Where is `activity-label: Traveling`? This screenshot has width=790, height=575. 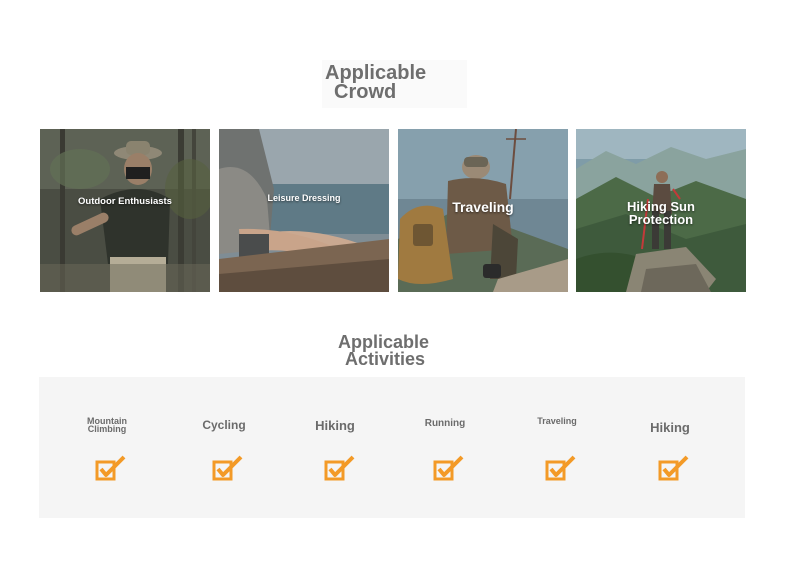
activity-label: Traveling is located at coordinates (557, 421).